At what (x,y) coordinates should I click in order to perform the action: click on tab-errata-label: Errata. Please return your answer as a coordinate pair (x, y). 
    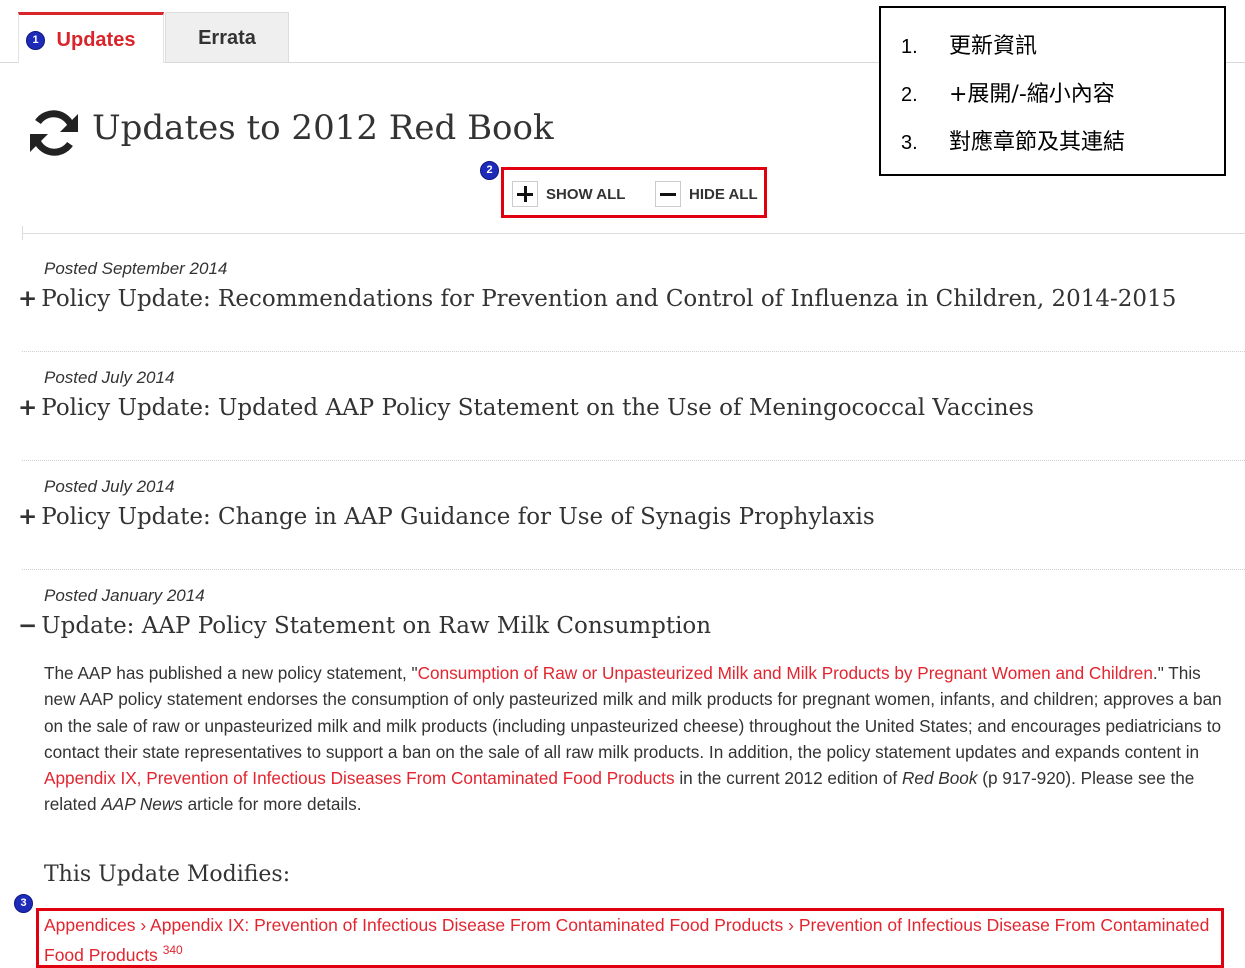
    Looking at the image, I should click on (227, 38).